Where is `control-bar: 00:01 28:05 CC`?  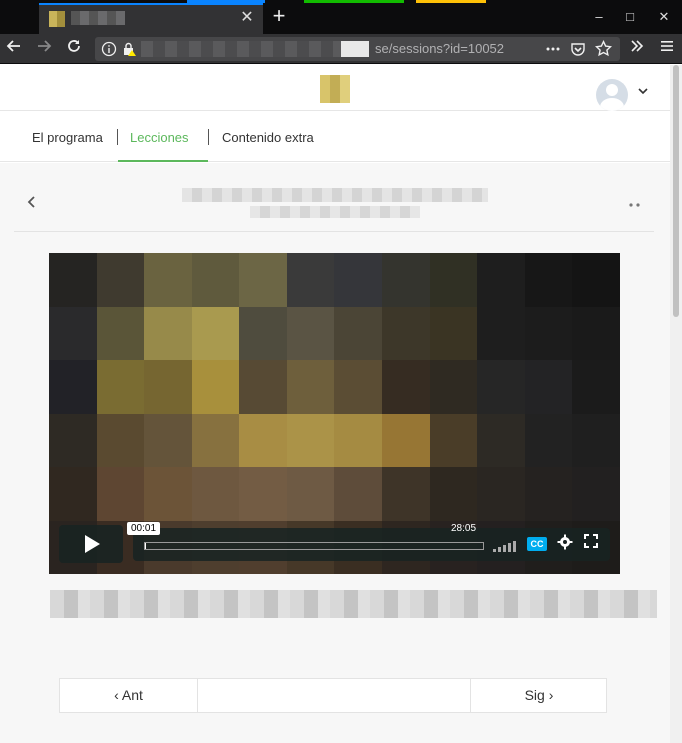
control-bar: 00:01 28:05 CC is located at coordinates (368, 541).